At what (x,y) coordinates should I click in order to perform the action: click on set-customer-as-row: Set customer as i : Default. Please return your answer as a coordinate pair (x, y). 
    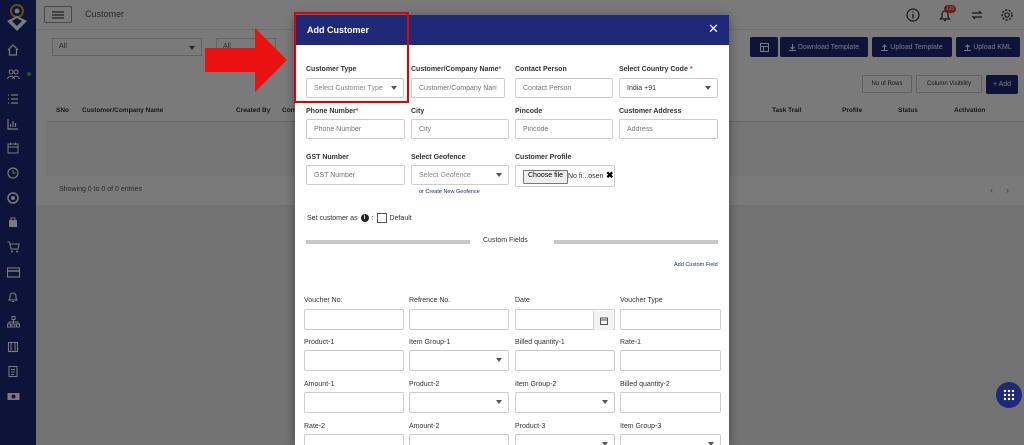
    Looking at the image, I should click on (359, 218).